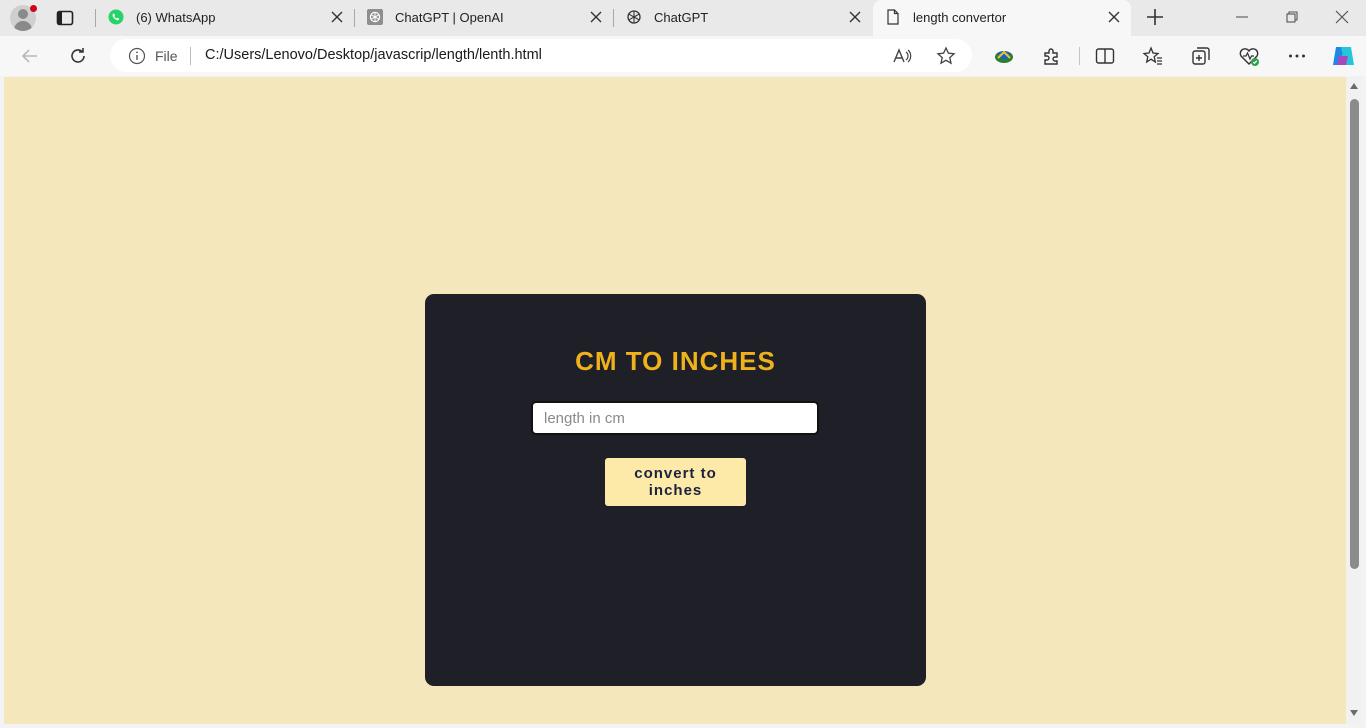  I want to click on info-icon, so click(137, 56).